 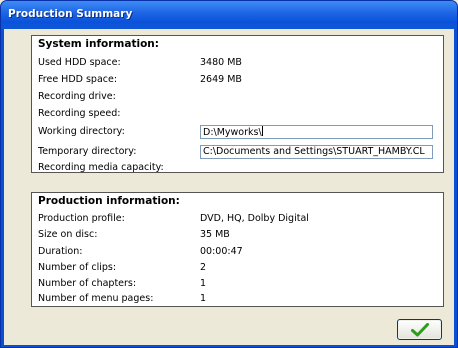 I want to click on number-of-chapters-label: Number of chapters:, so click(x=87, y=283).